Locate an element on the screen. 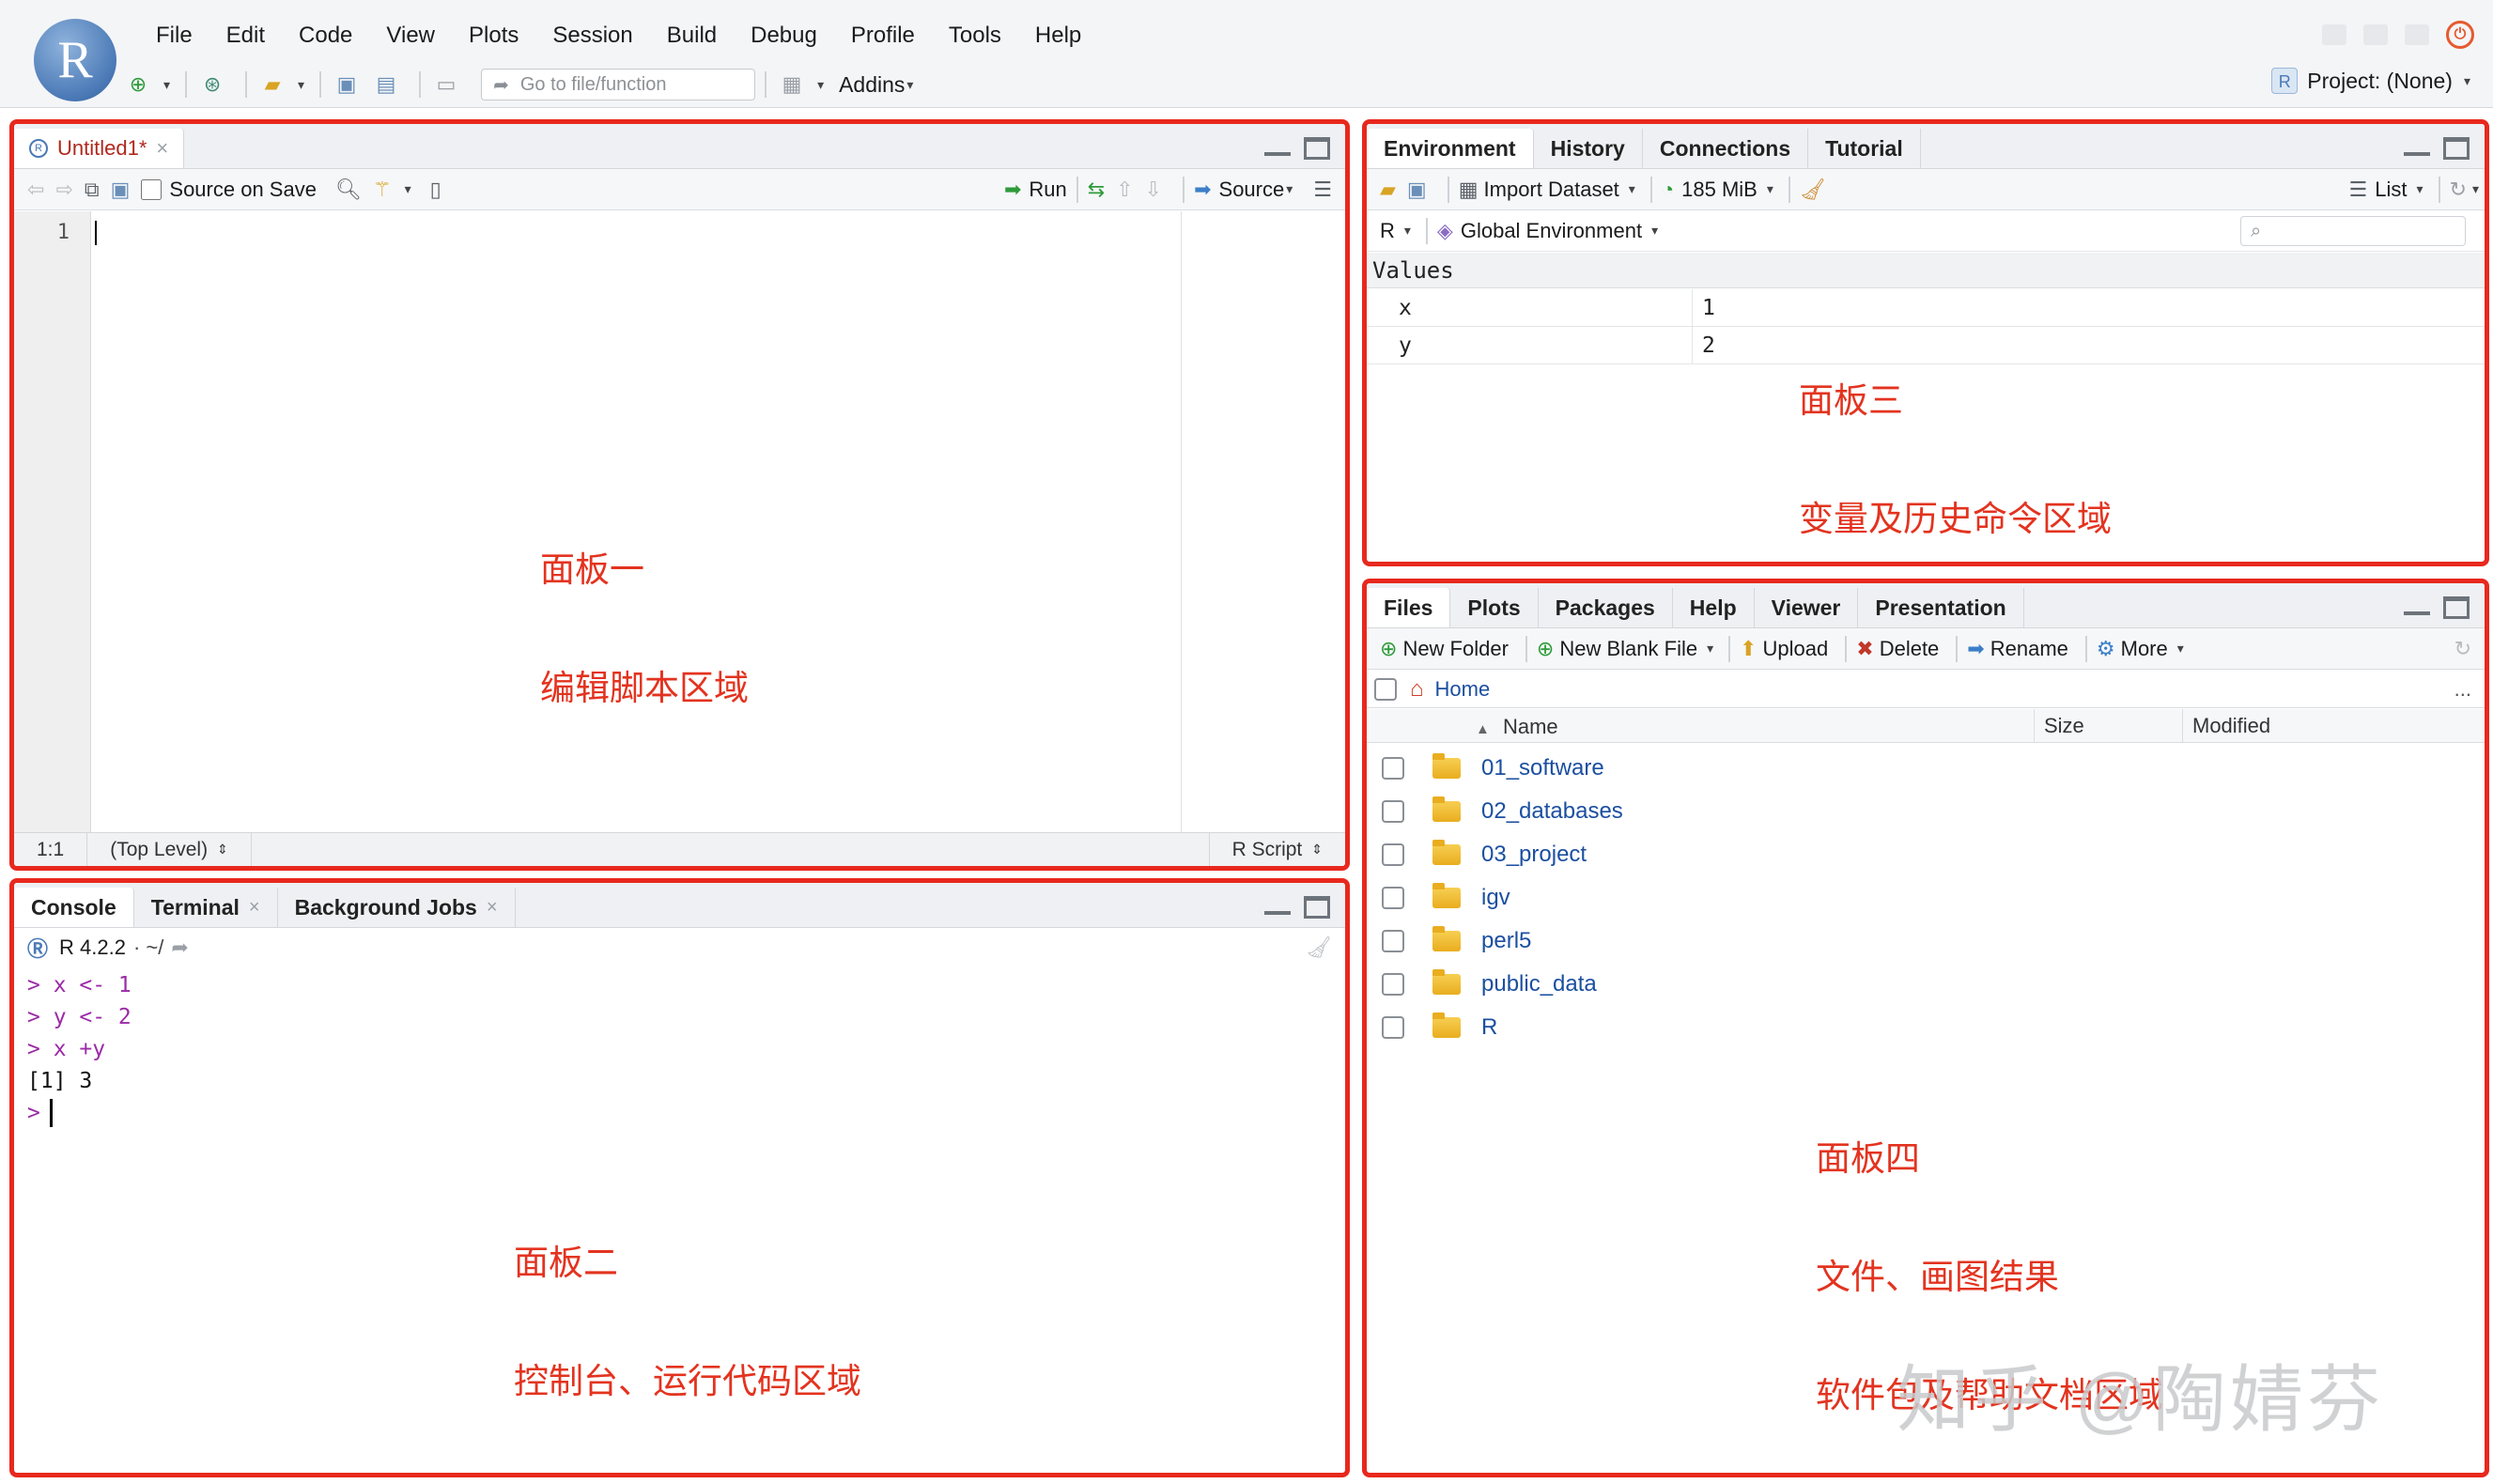  source-dropdown: ▾ is located at coordinates (1289, 189).